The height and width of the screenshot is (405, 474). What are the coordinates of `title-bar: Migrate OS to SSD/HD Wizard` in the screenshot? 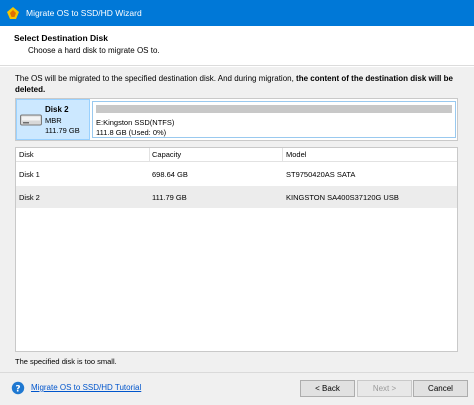 It's located at (237, 13).